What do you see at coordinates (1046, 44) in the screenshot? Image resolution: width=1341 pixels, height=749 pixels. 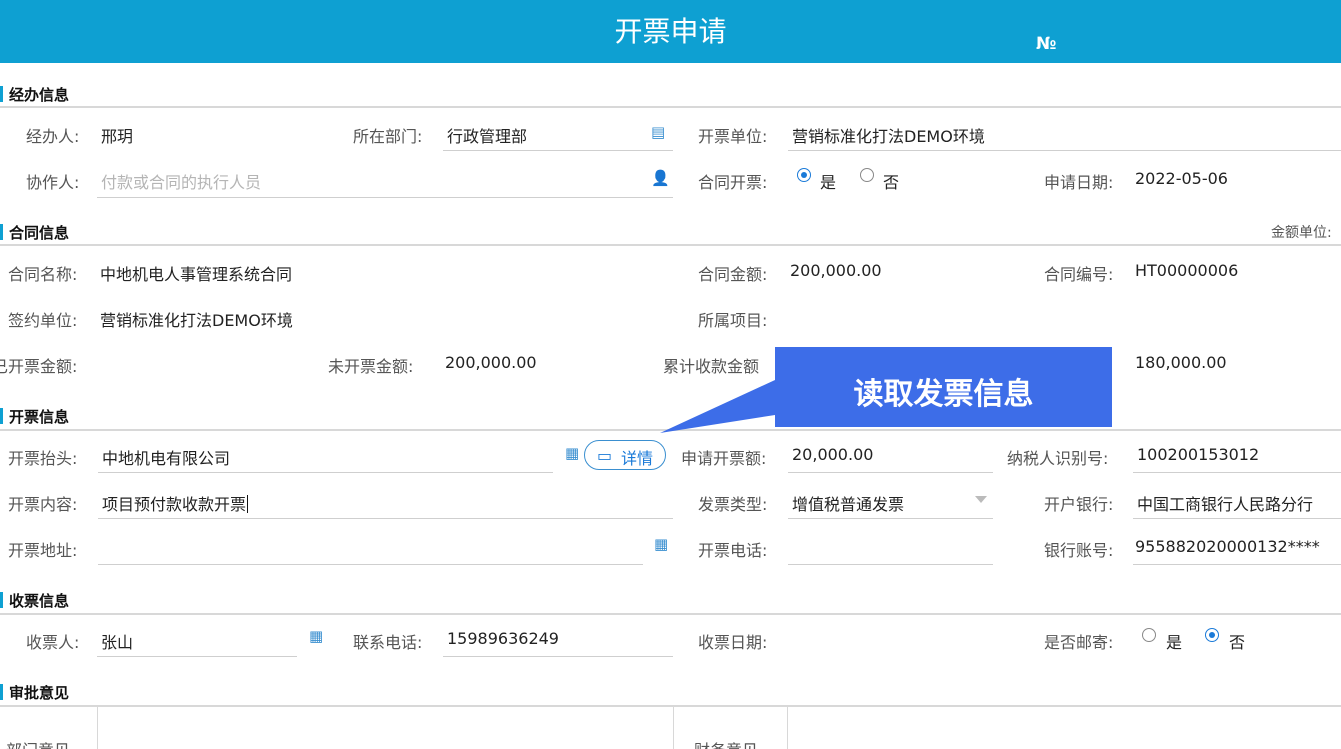 I see `number-sign: №` at bounding box center [1046, 44].